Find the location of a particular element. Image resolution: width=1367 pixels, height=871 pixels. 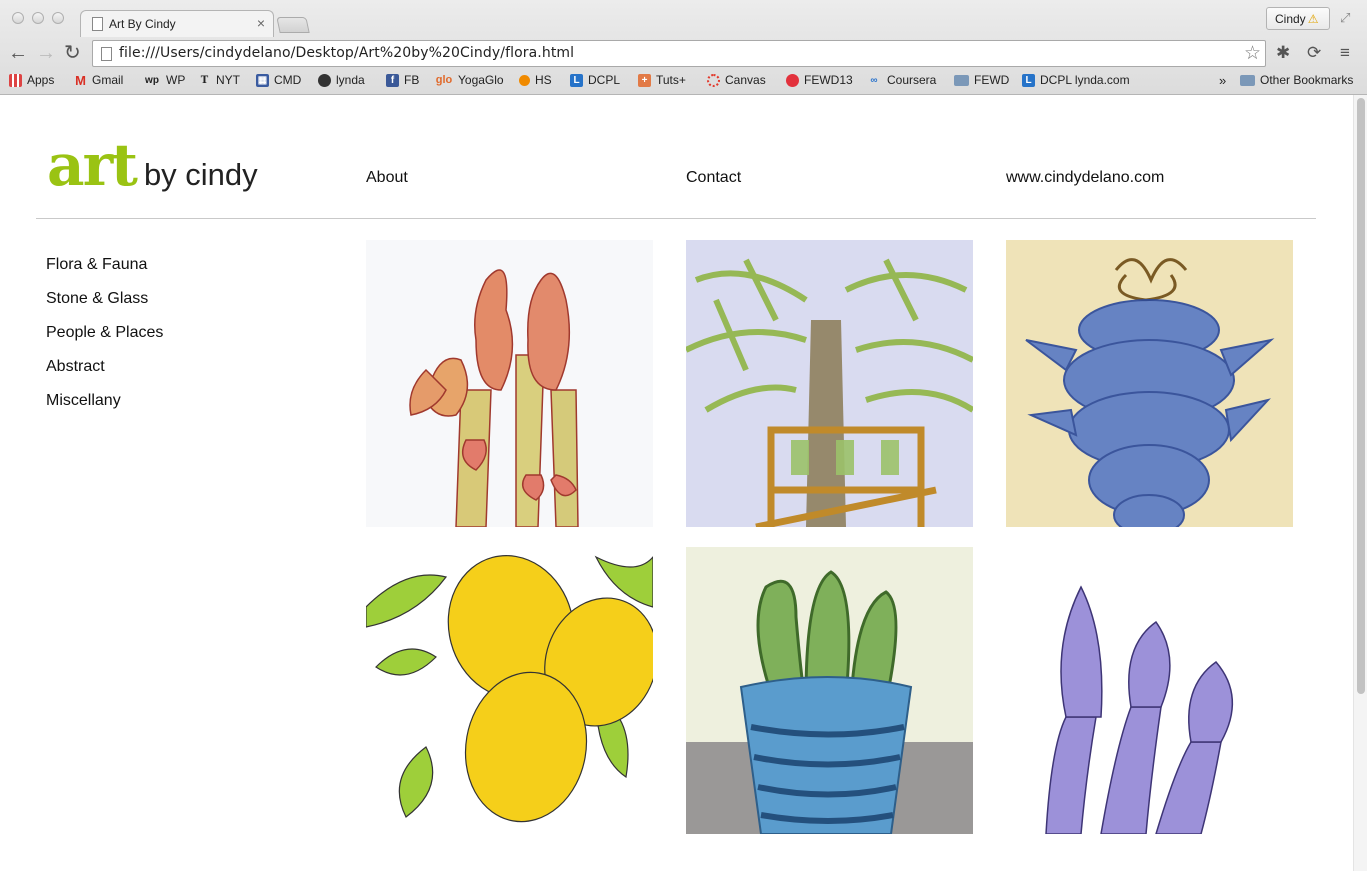

lynda-icon is located at coordinates (324, 80).